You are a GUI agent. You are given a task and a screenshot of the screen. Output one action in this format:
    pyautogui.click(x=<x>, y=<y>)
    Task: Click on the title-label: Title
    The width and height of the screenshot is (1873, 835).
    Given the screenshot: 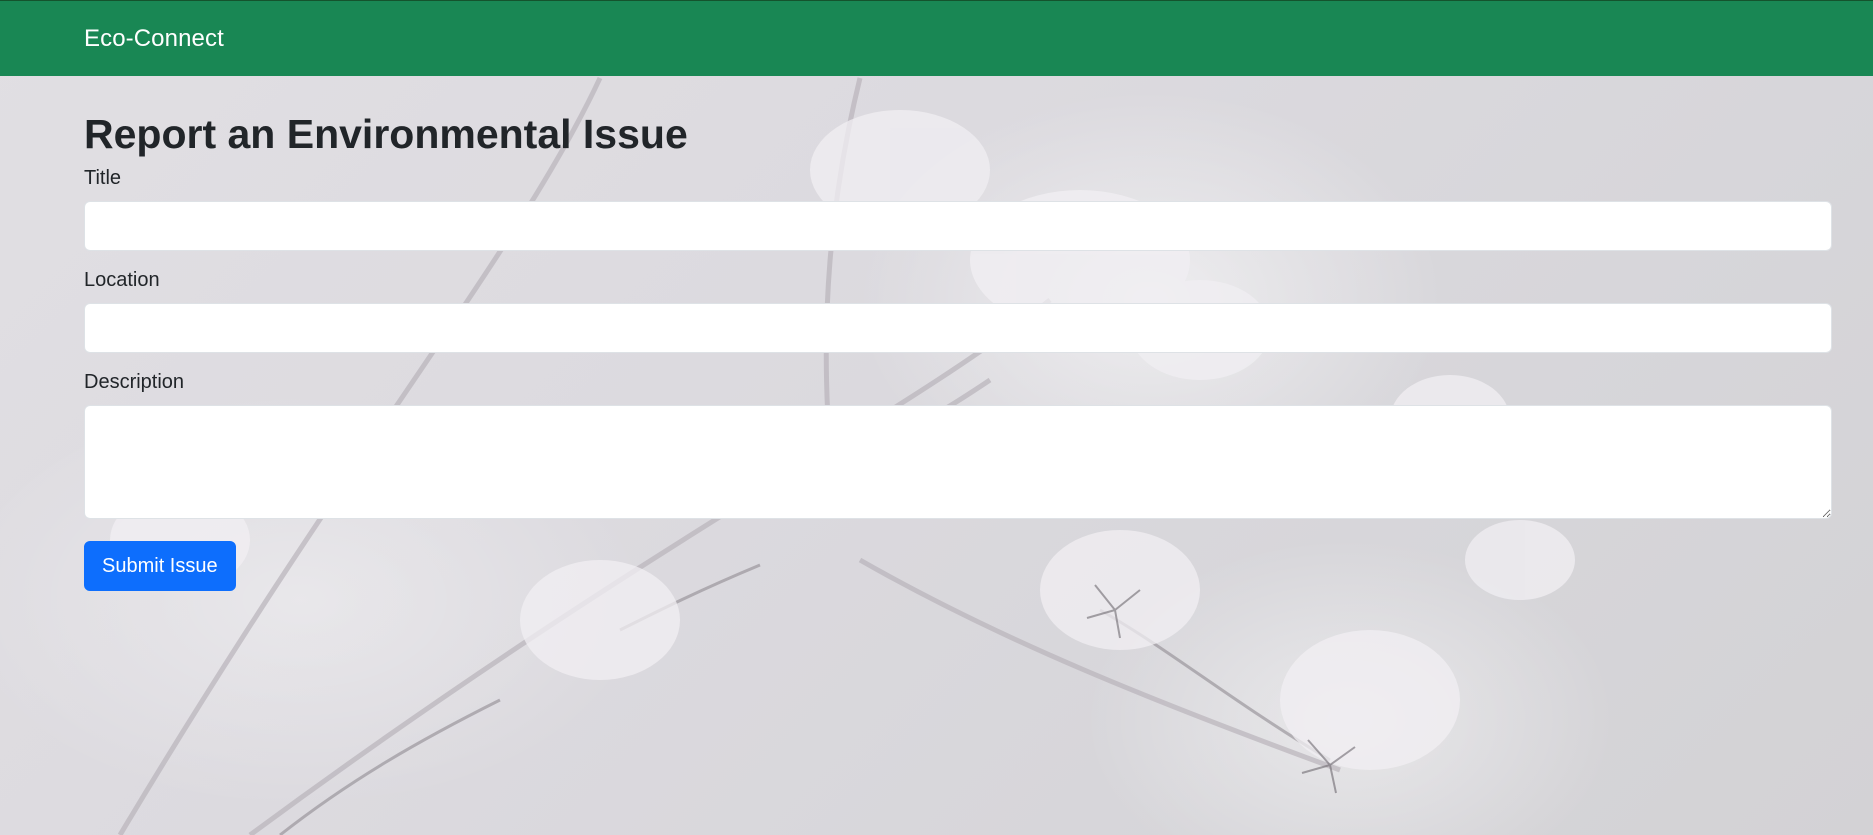 What is the action you would take?
    pyautogui.click(x=103, y=178)
    